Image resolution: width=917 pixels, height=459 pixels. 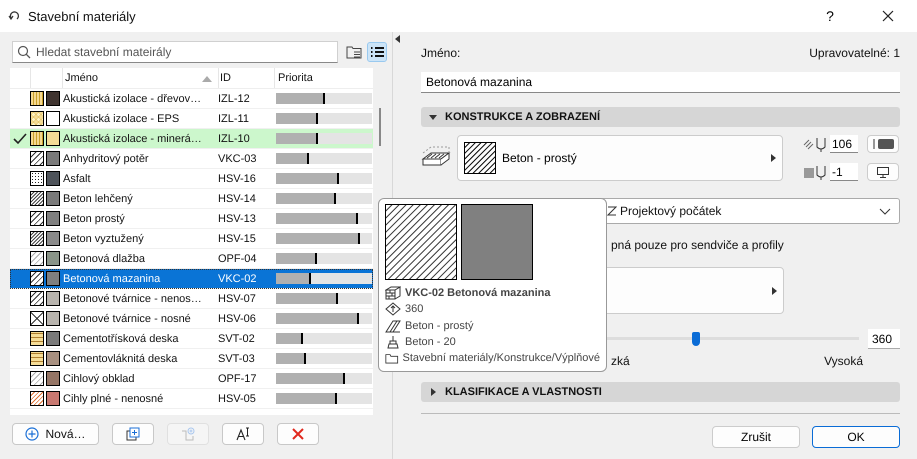 I want to click on table-cell-text: Cihly plné - nenosné, so click(x=113, y=398).